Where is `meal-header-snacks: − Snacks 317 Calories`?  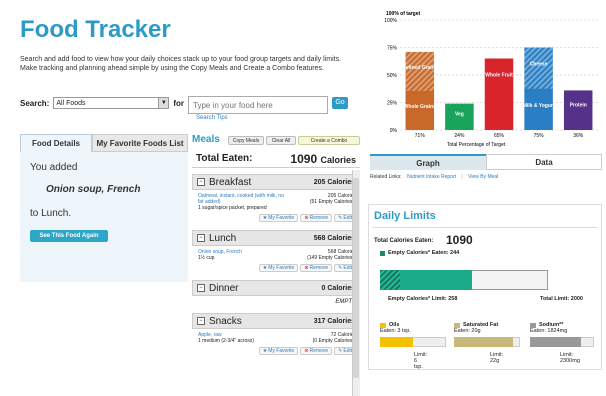 meal-header-snacks: − Snacks 317 Calories is located at coordinates (276, 321).